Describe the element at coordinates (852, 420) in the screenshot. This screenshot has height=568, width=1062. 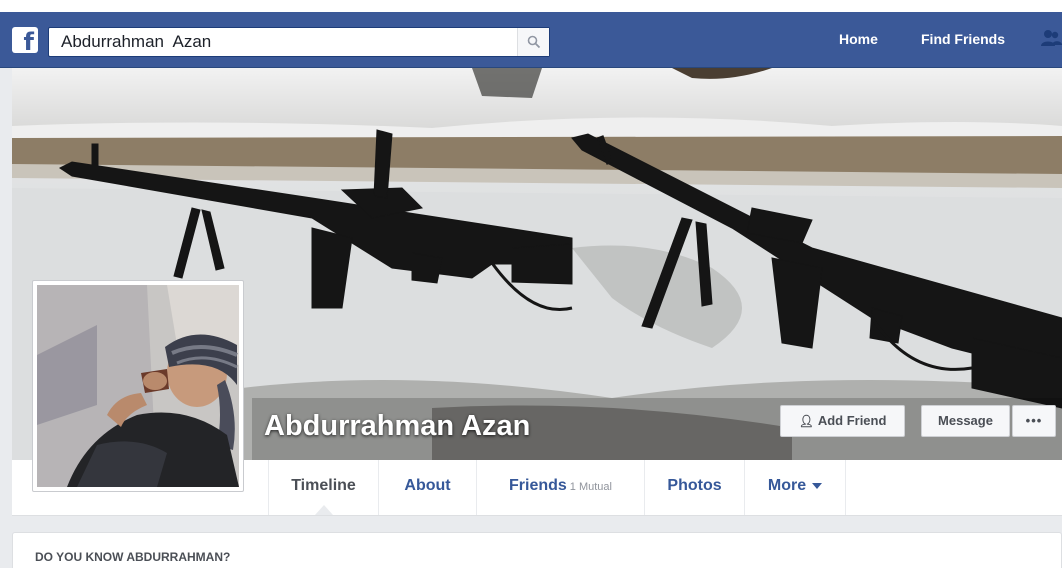
I see `add-friend-label: Add Friend` at that location.